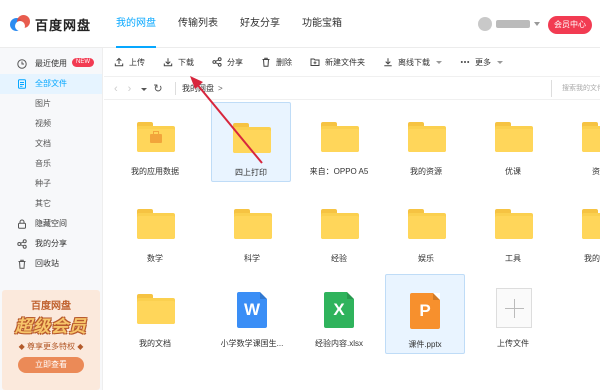 The image size is (600, 390). What do you see at coordinates (284, 62) in the screenshot?
I see `delete-label: 删除` at bounding box center [284, 62].